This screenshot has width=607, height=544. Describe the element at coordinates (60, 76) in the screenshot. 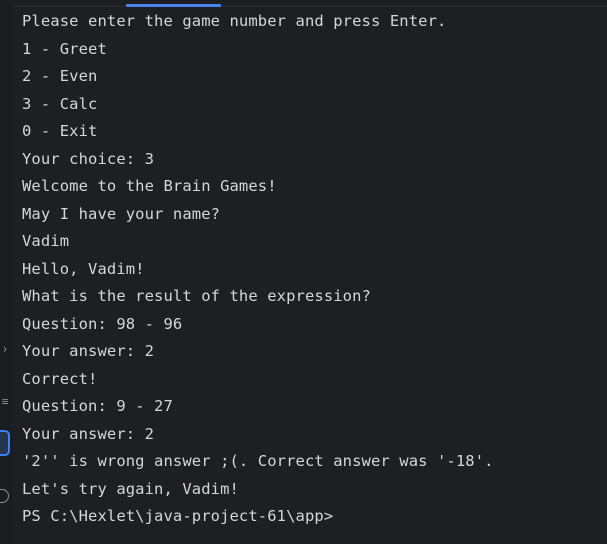

I see `terminal-line: 2 - Even` at that location.